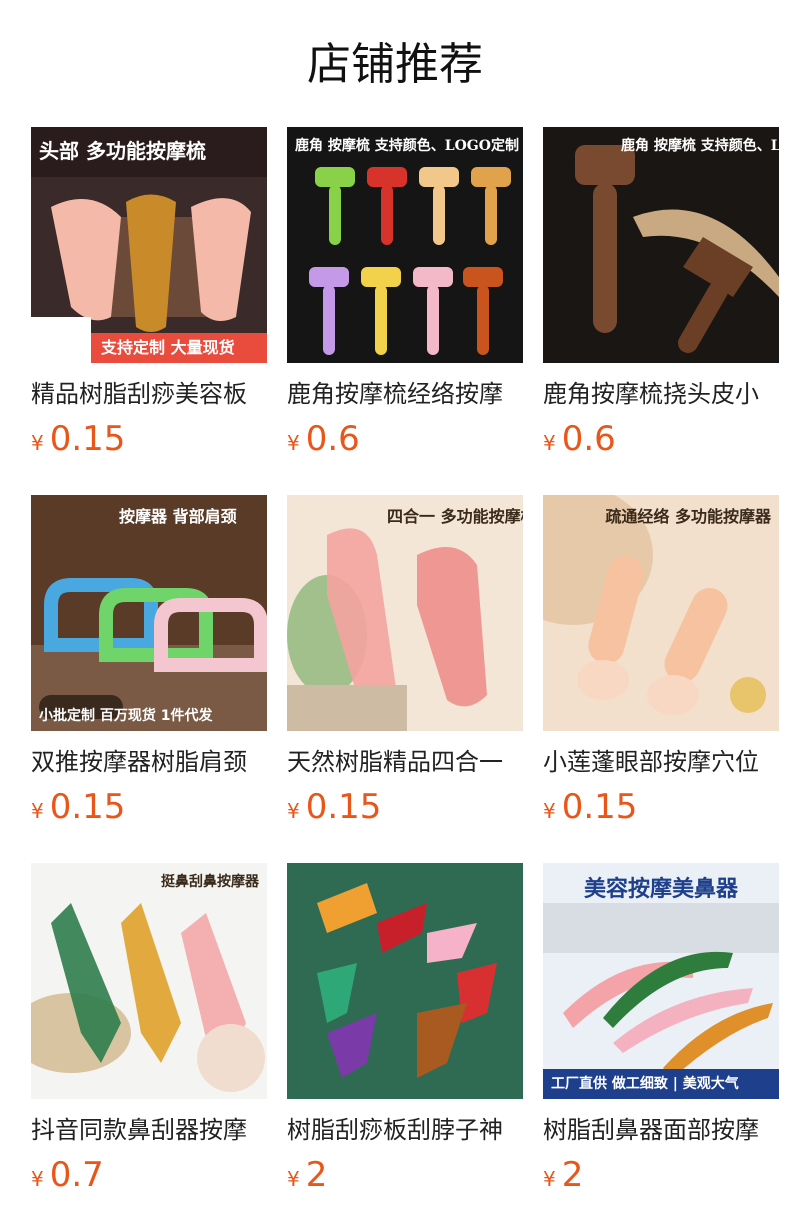 Image resolution: width=790 pixels, height=1232 pixels. What do you see at coordinates (645, 1084) in the screenshot?
I see `image-tagline-text: 工厂直供 做工细致 | 美观大气` at bounding box center [645, 1084].